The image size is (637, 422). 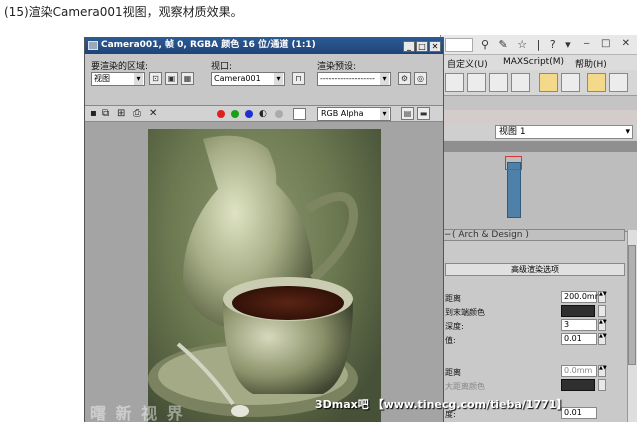 I want to click on toggle-ui-icon: ▤, so click(x=407, y=113).